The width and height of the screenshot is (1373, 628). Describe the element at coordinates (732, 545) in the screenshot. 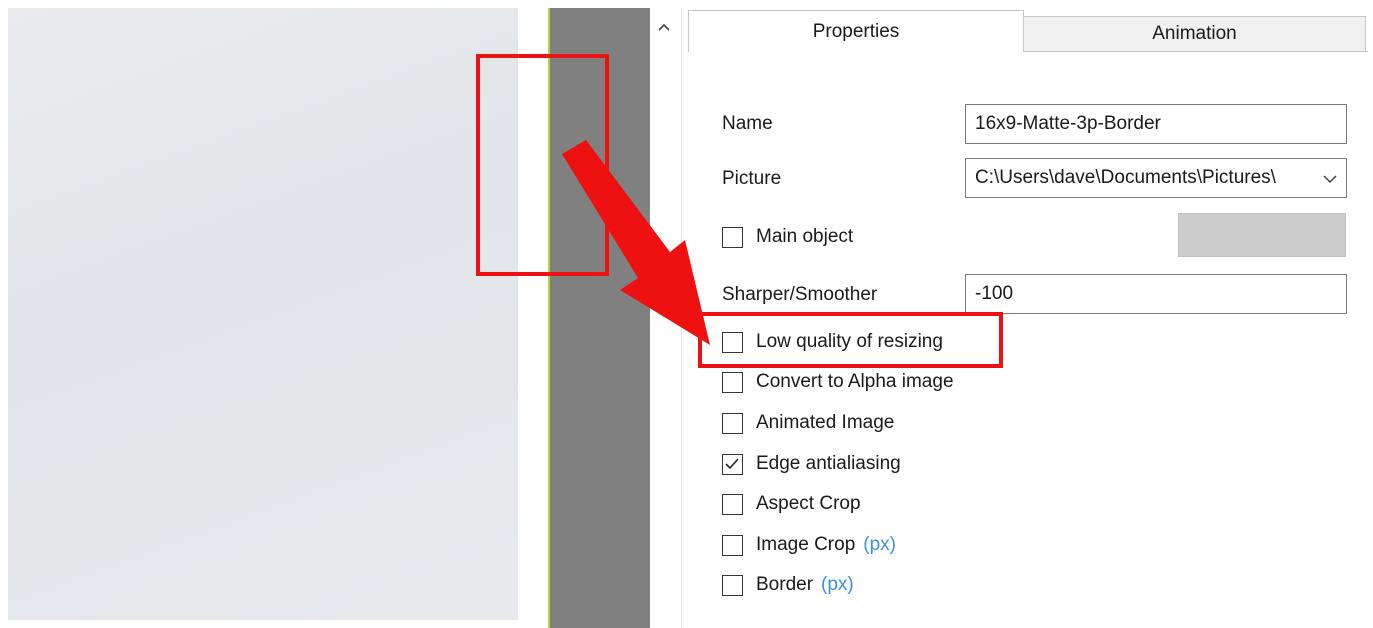

I see `image-crop-checkbox` at that location.